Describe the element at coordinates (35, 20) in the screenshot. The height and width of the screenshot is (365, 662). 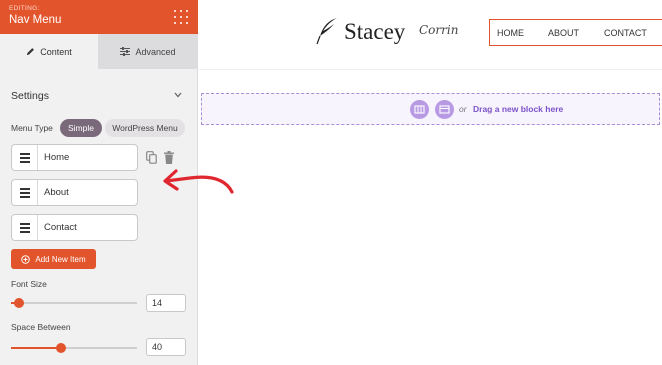
I see `panel-title: Nav Menu` at that location.